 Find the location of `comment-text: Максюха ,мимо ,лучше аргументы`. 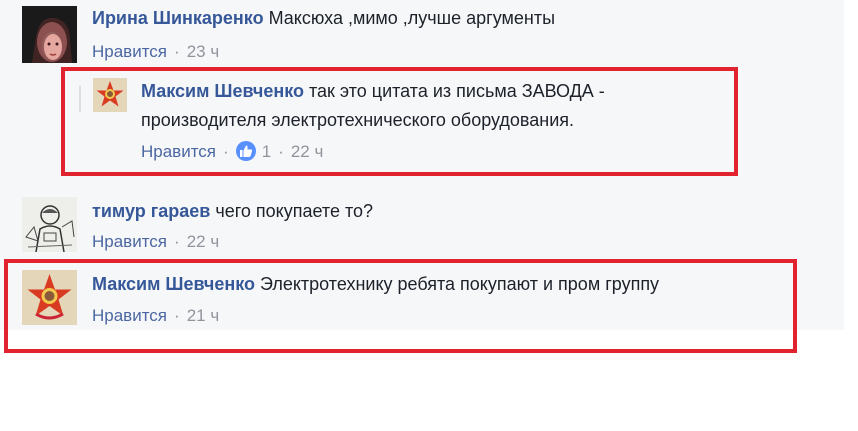

comment-text: Максюха ,мимо ,лучше аргументы is located at coordinates (412, 18).